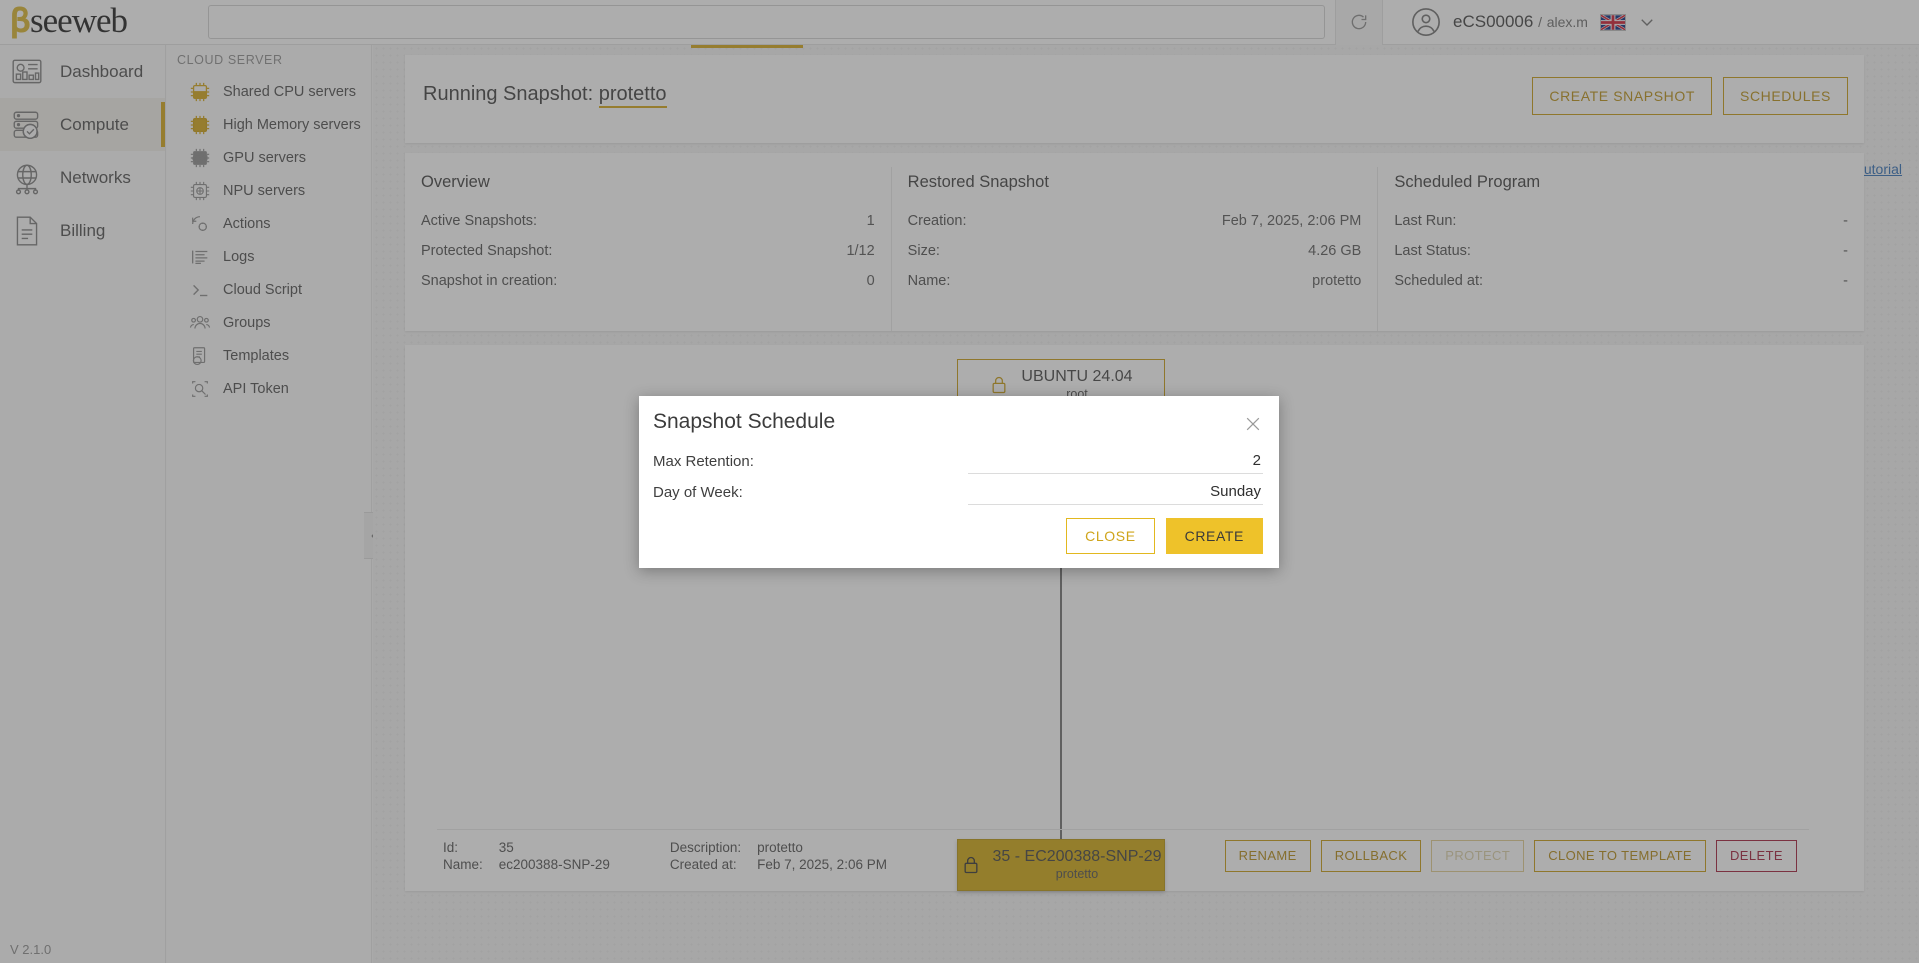 This screenshot has width=1919, height=963. What do you see at coordinates (958, 490) in the screenshot?
I see `dialog-row-day-of-week: Day of Week: Sunday` at bounding box center [958, 490].